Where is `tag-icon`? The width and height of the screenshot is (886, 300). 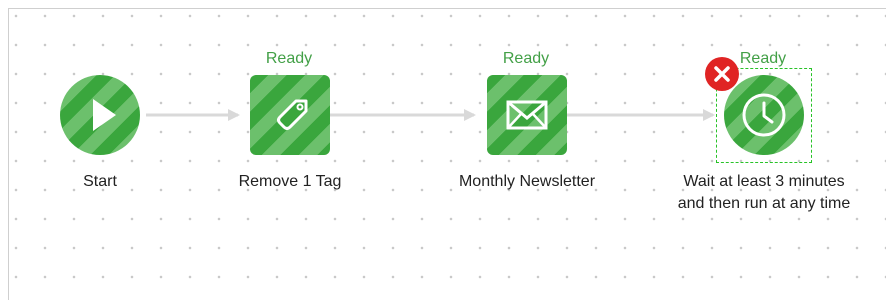 tag-icon is located at coordinates (292, 114).